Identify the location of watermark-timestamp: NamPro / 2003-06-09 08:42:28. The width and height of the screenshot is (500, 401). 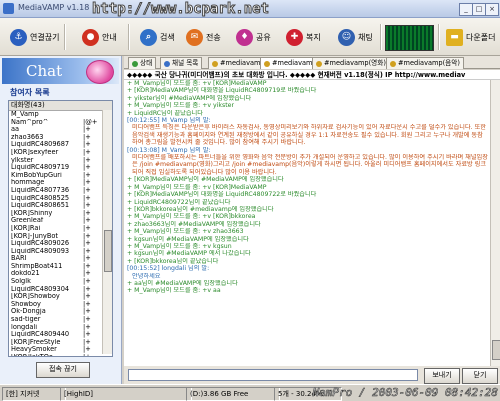
(405, 393).